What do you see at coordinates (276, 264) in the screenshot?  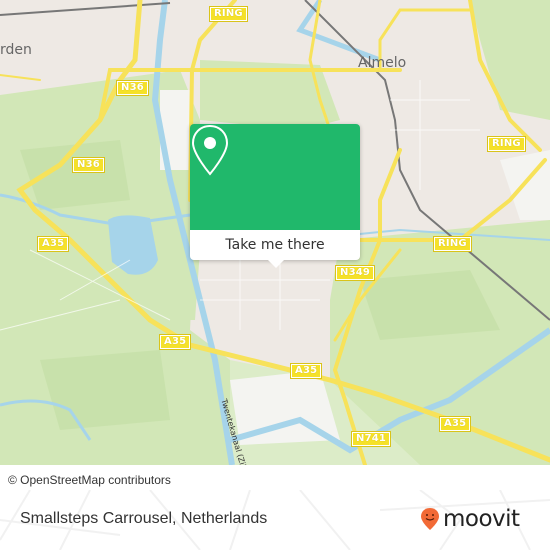 I see `popup-tail` at bounding box center [276, 264].